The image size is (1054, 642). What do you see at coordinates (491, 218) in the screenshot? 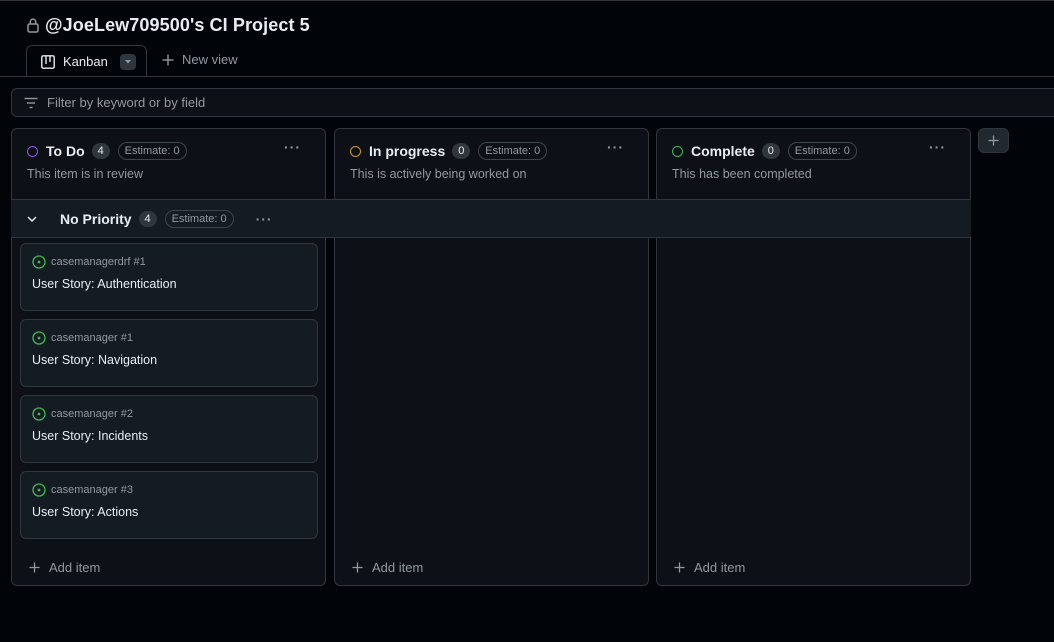
I see `group-header-no-priority: No Priority 4 Estimate: 0 ···` at bounding box center [491, 218].